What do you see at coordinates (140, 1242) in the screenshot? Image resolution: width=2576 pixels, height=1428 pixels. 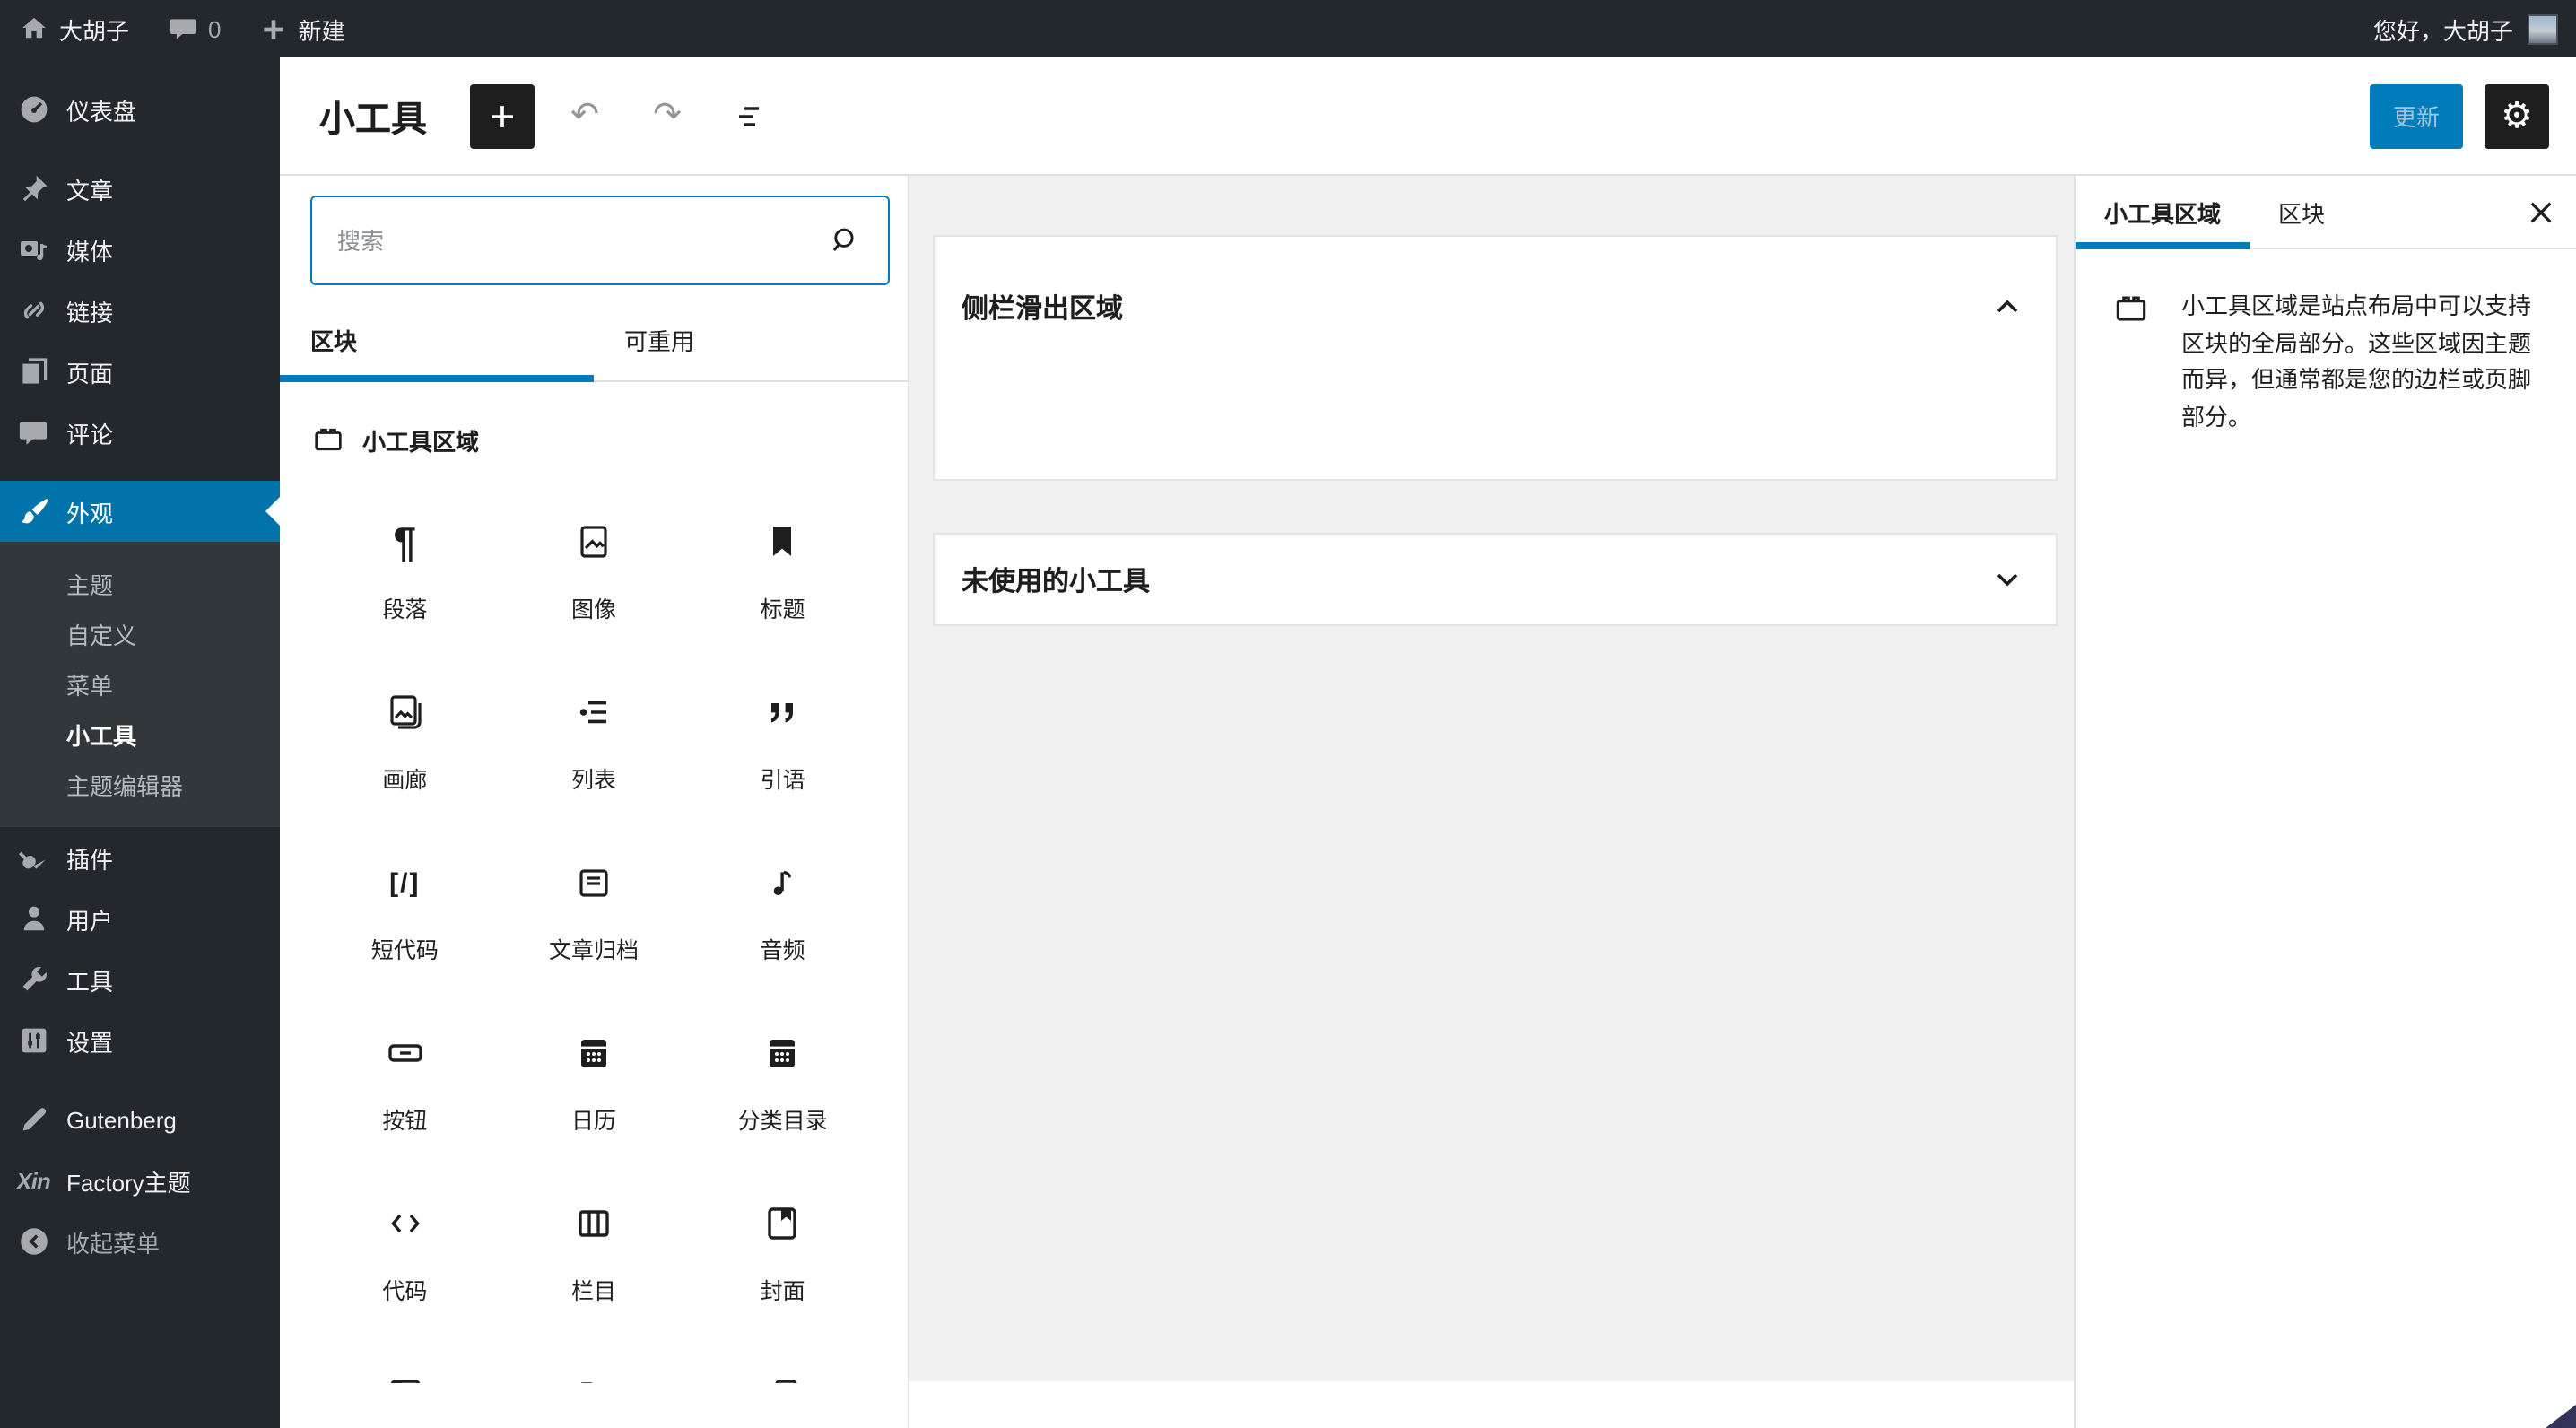 I see `sidebar-item-collapse-menu: 收起菜单` at bounding box center [140, 1242].